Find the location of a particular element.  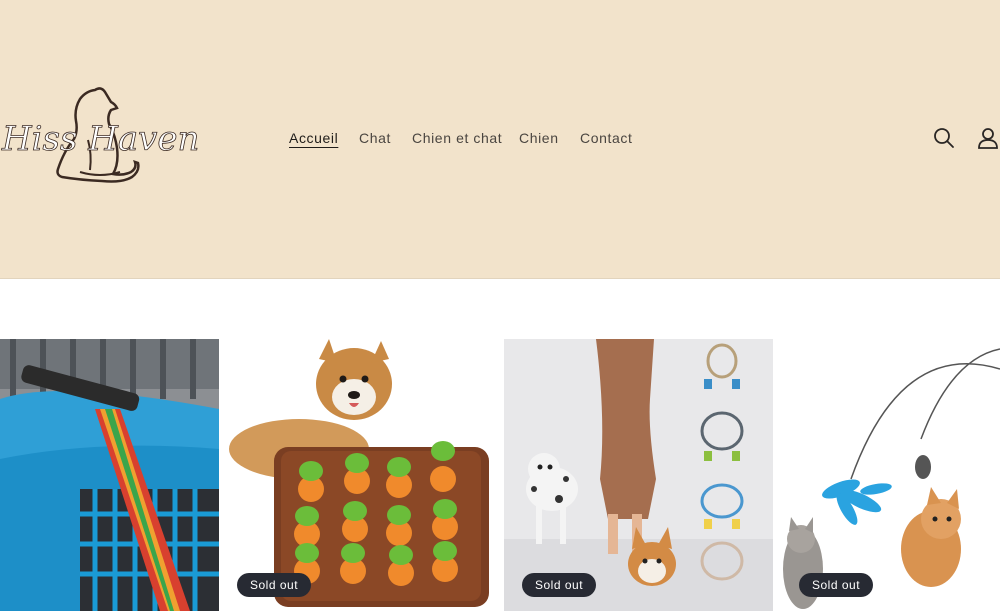

account-button is located at coordinates (988, 138).